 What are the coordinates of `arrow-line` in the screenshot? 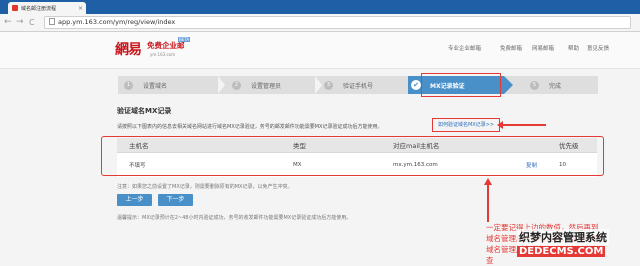 It's located at (523, 125).